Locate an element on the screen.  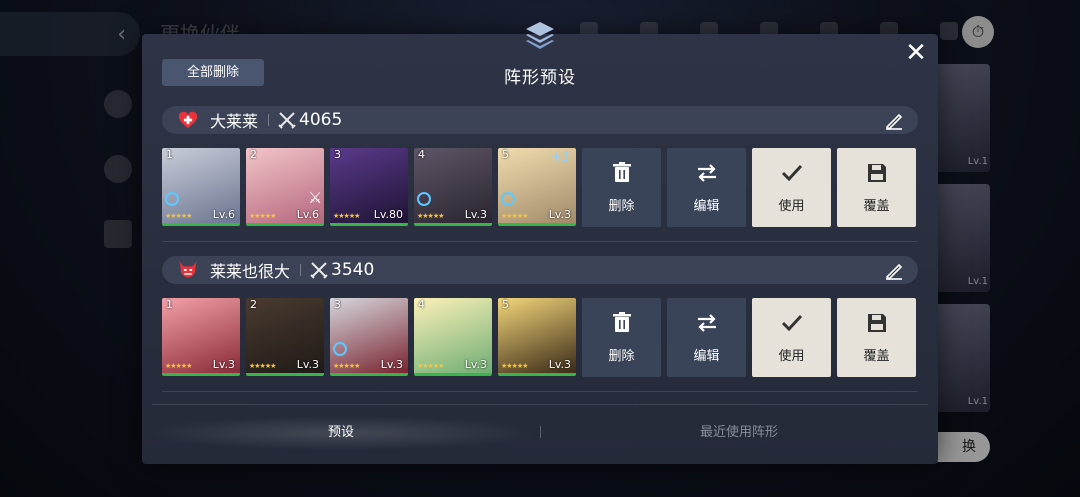
preset-name: 大莱莱 is located at coordinates (234, 121).